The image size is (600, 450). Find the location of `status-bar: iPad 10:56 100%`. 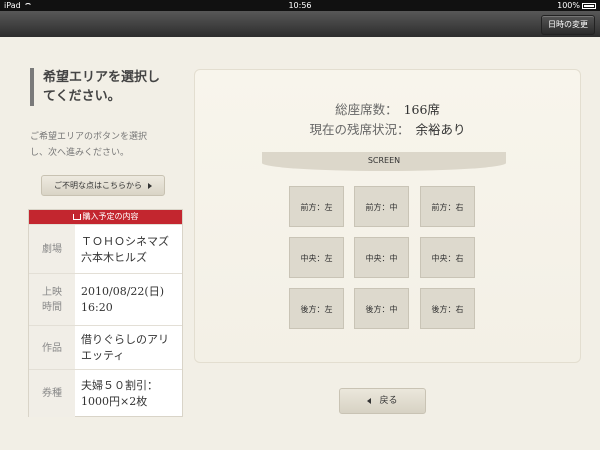

status-bar: iPad 10:56 100% is located at coordinates (300, 5).